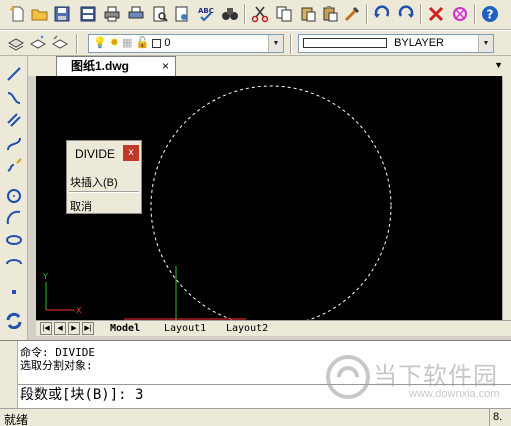 The image size is (511, 426). Describe the element at coordinates (100, 66) in the screenshot. I see `document-title: 图纸1.dwg` at that location.